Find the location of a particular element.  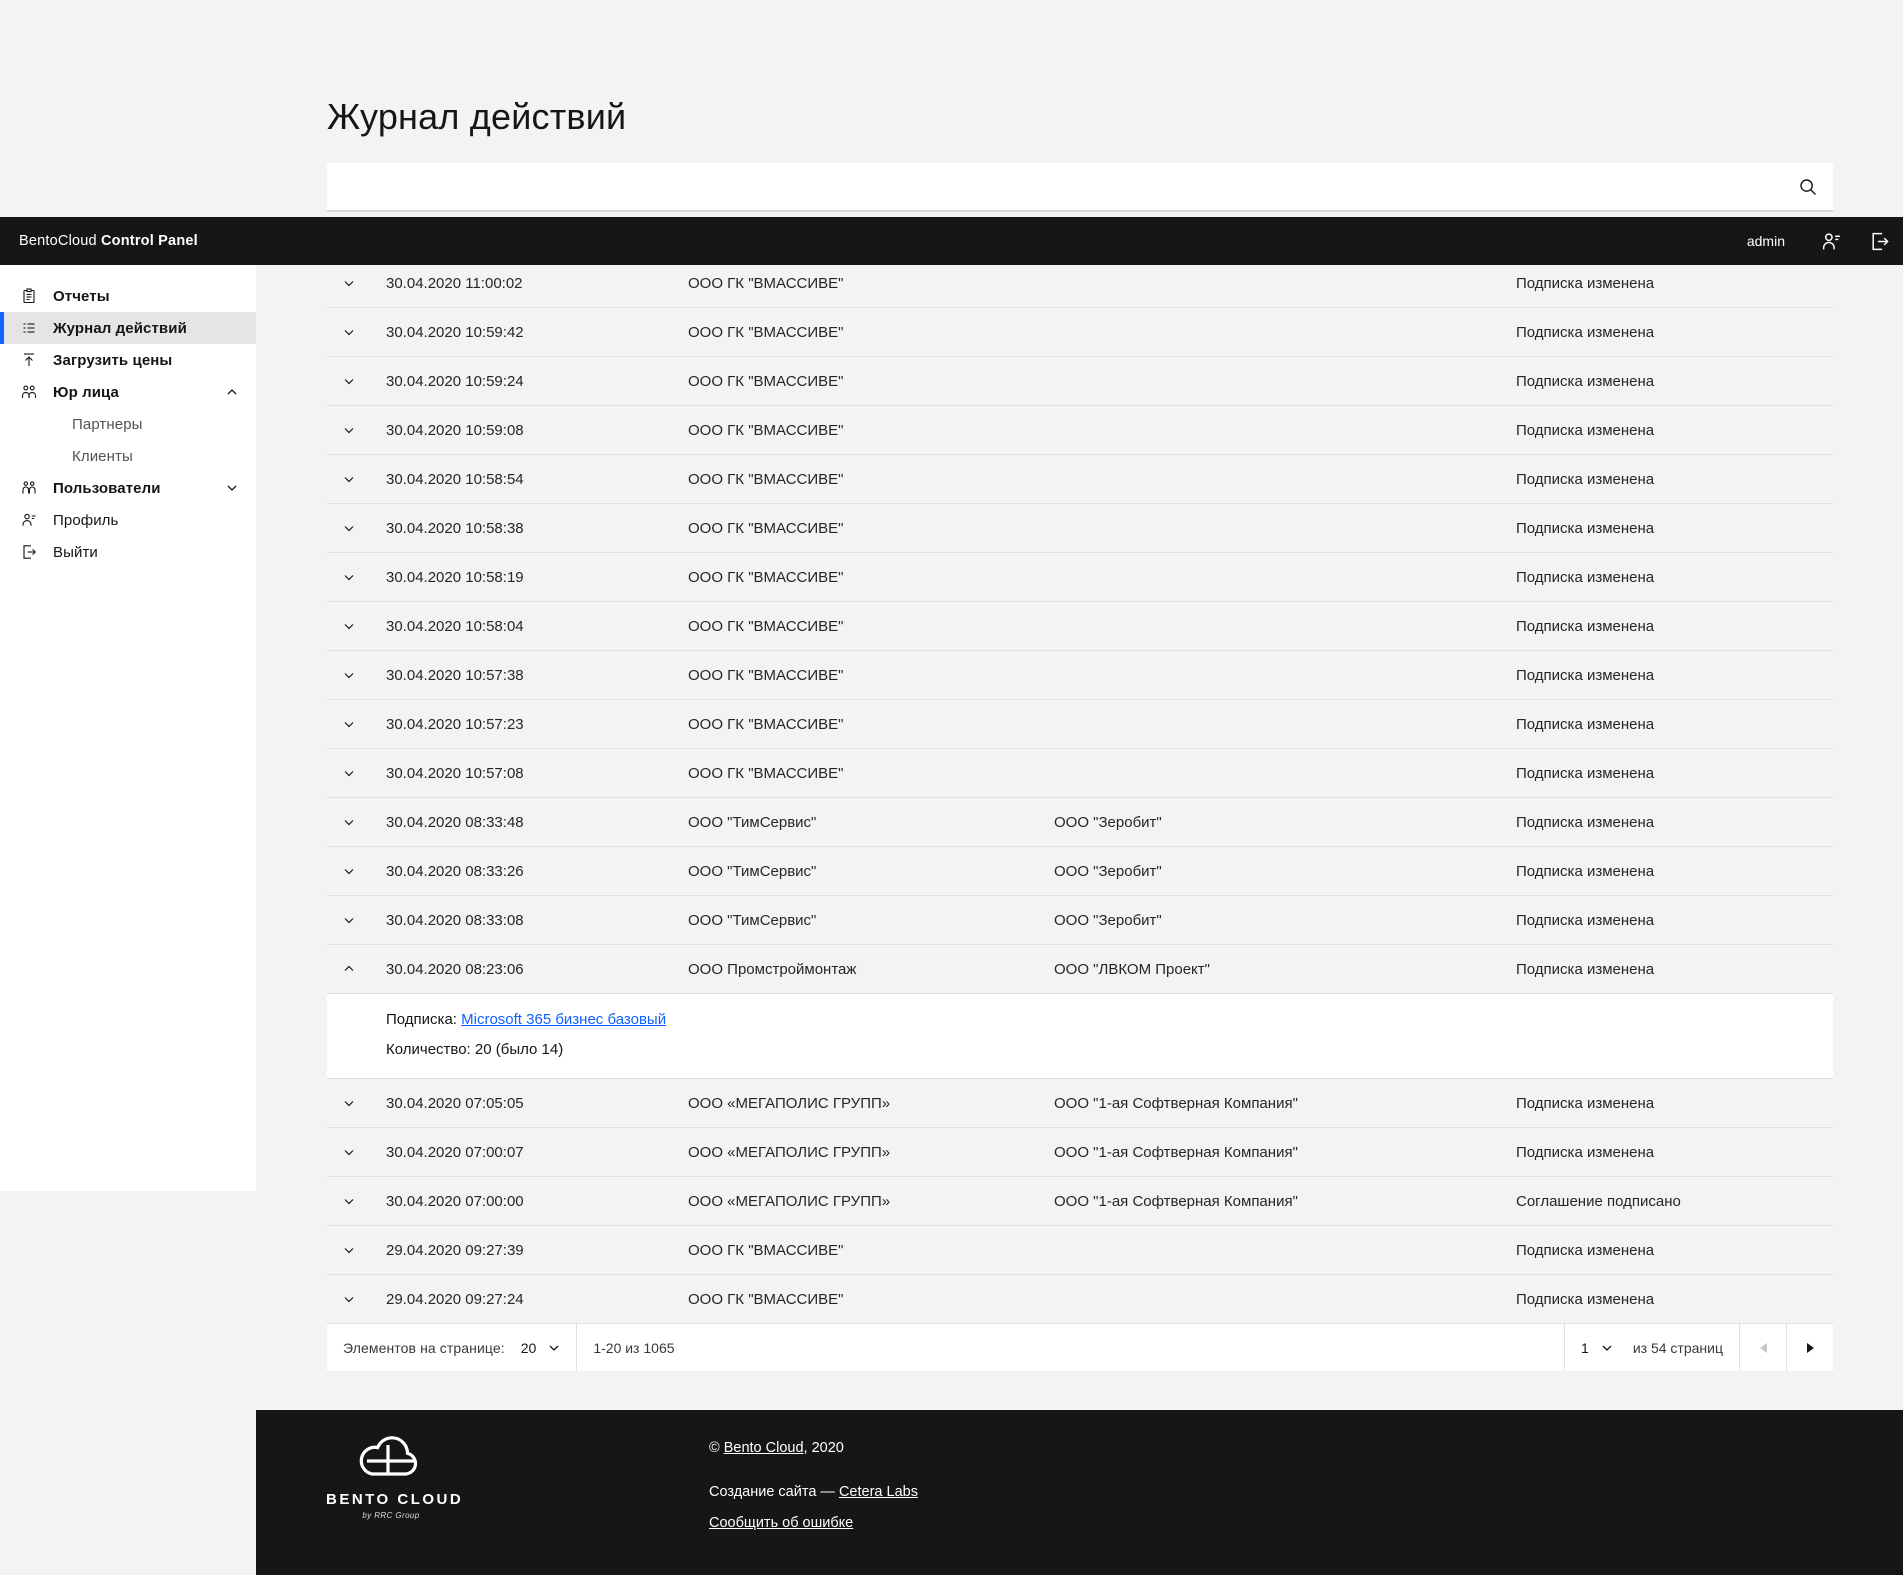

report-error-link: Сообщить об ошибке is located at coordinates (781, 1523).